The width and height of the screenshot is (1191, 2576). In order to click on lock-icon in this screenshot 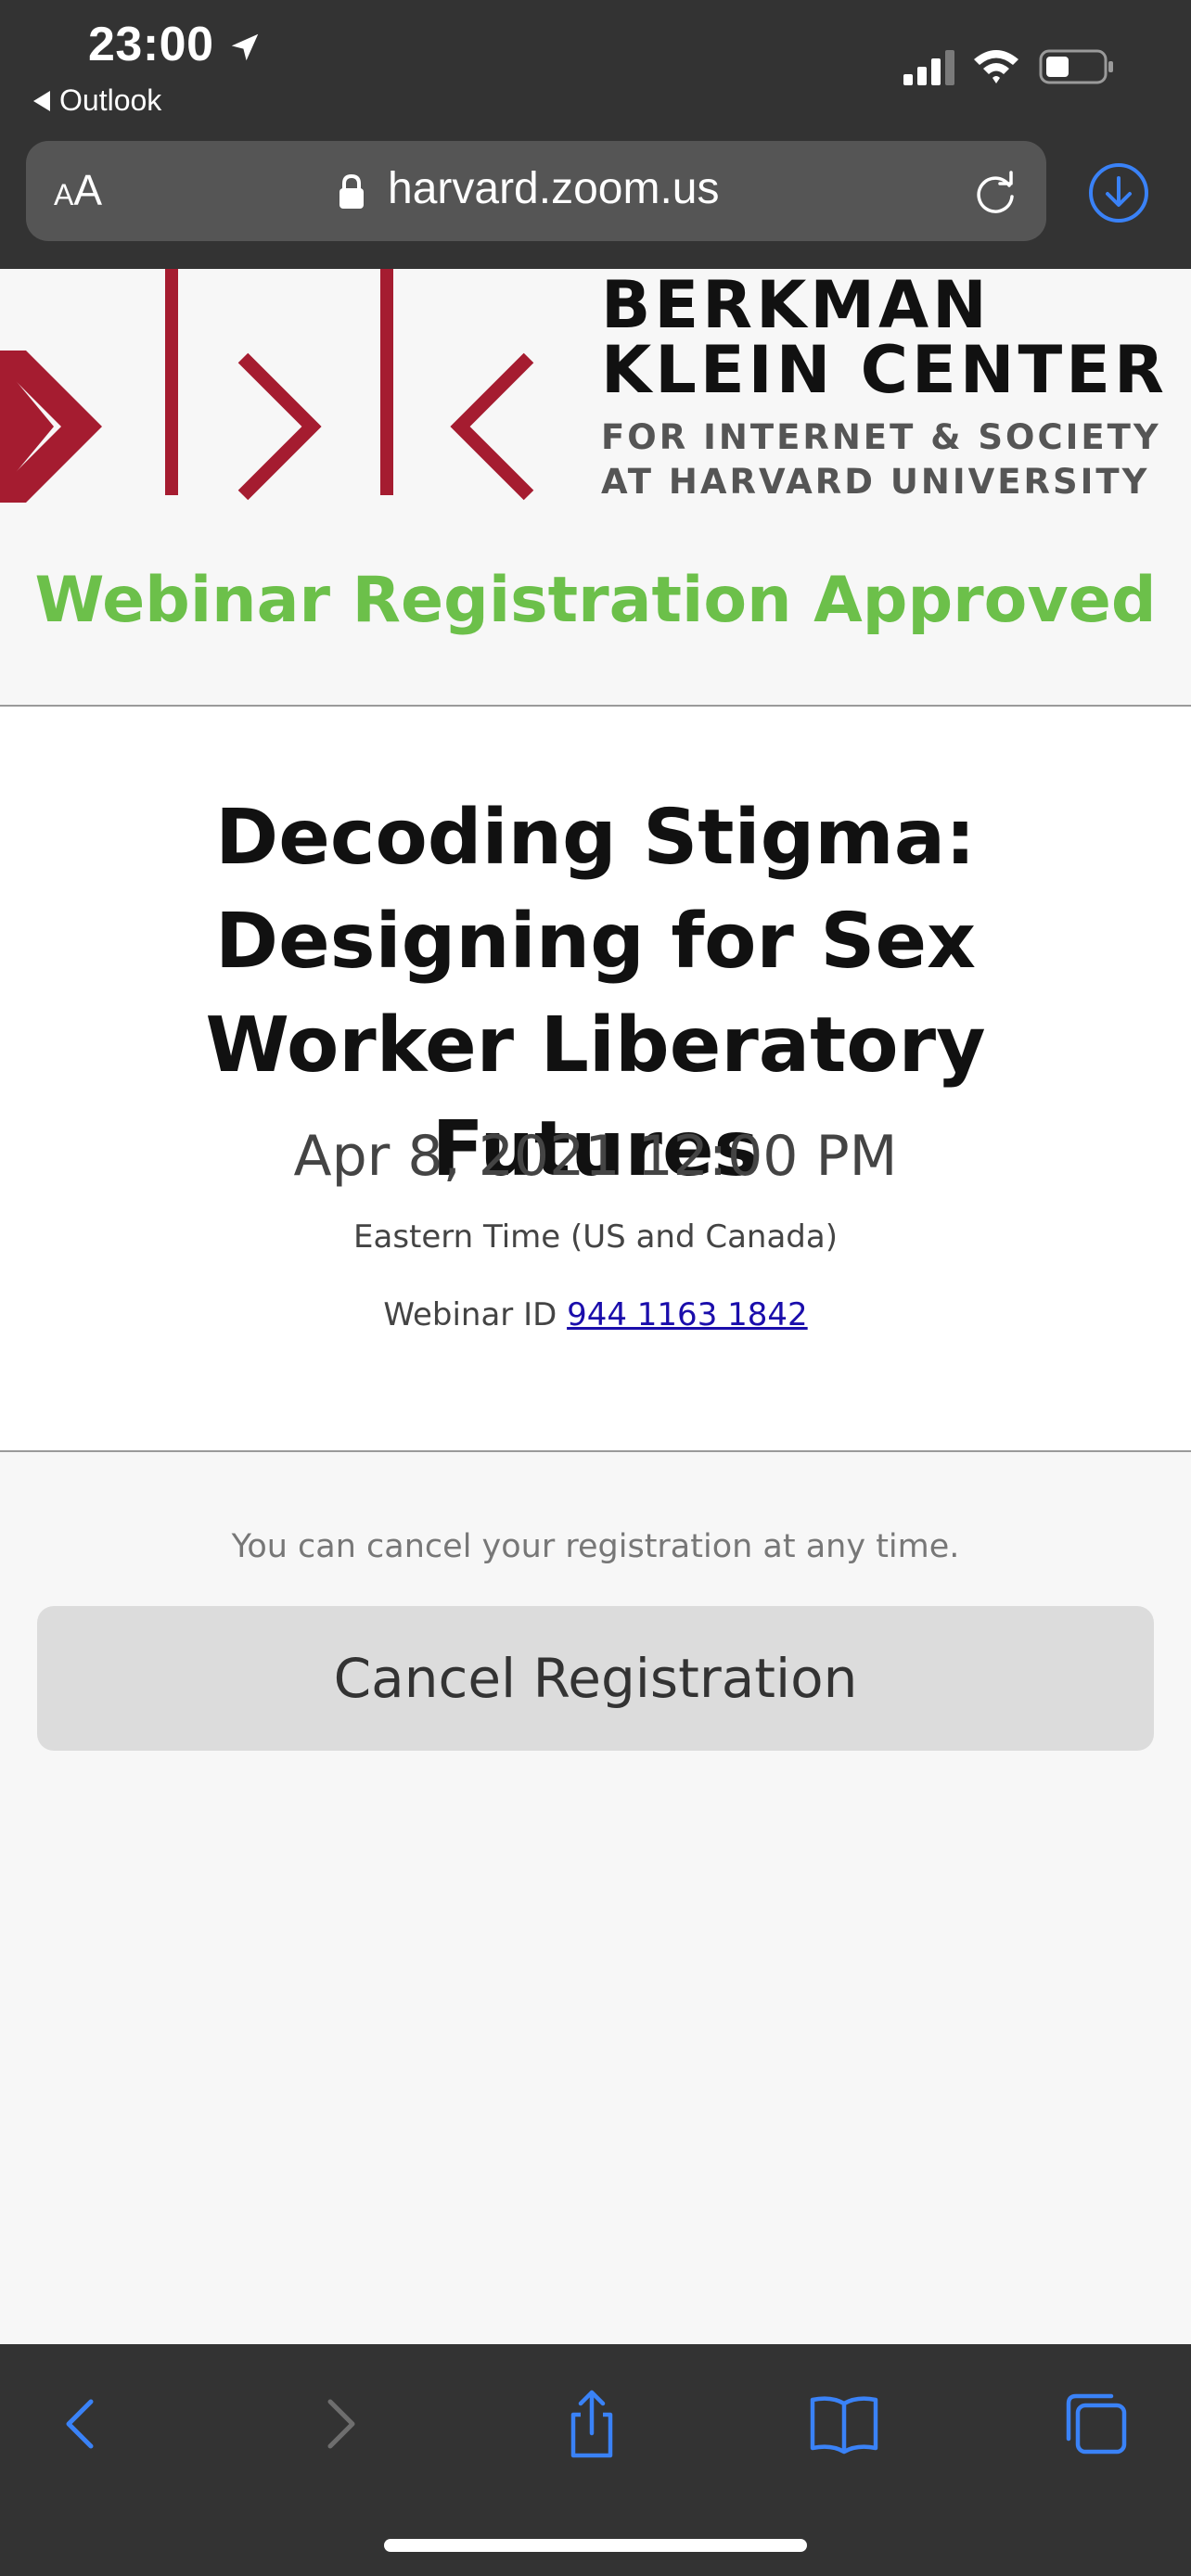, I will do `click(351, 191)`.